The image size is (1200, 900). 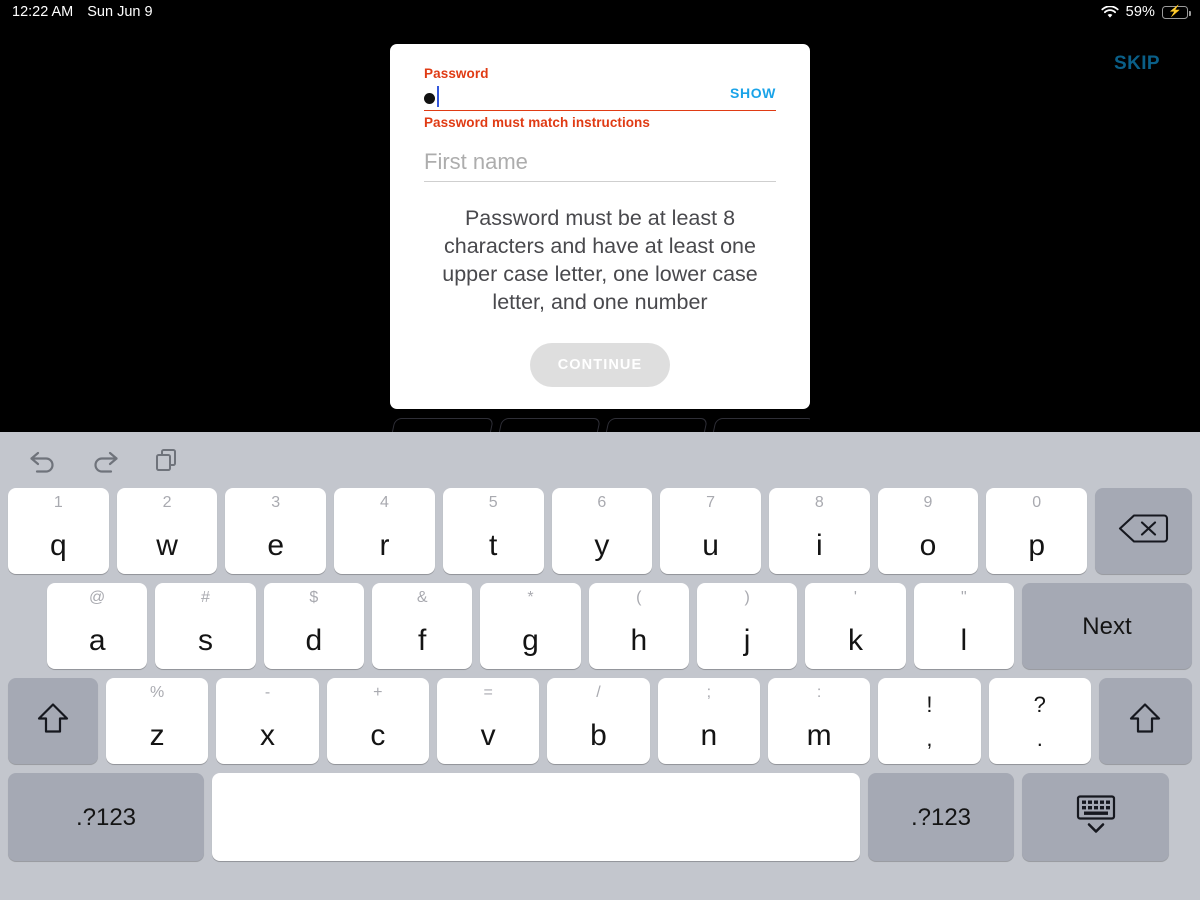 What do you see at coordinates (819, 735) in the screenshot?
I see `key-main-label: m` at bounding box center [819, 735].